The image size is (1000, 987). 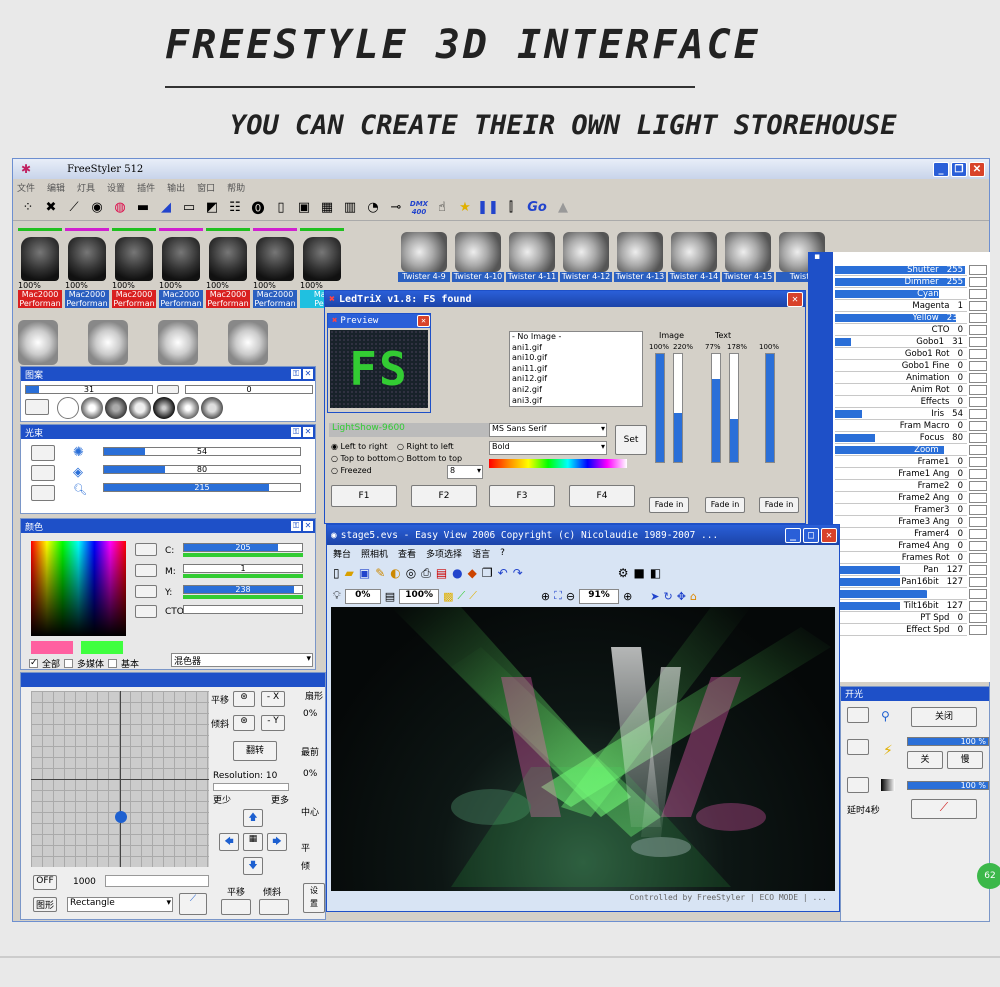 I want to click on image-list-item: - No Image -, so click(x=577, y=337).